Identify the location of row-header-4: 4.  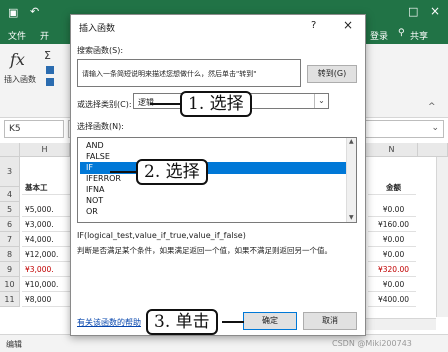
(10, 194).